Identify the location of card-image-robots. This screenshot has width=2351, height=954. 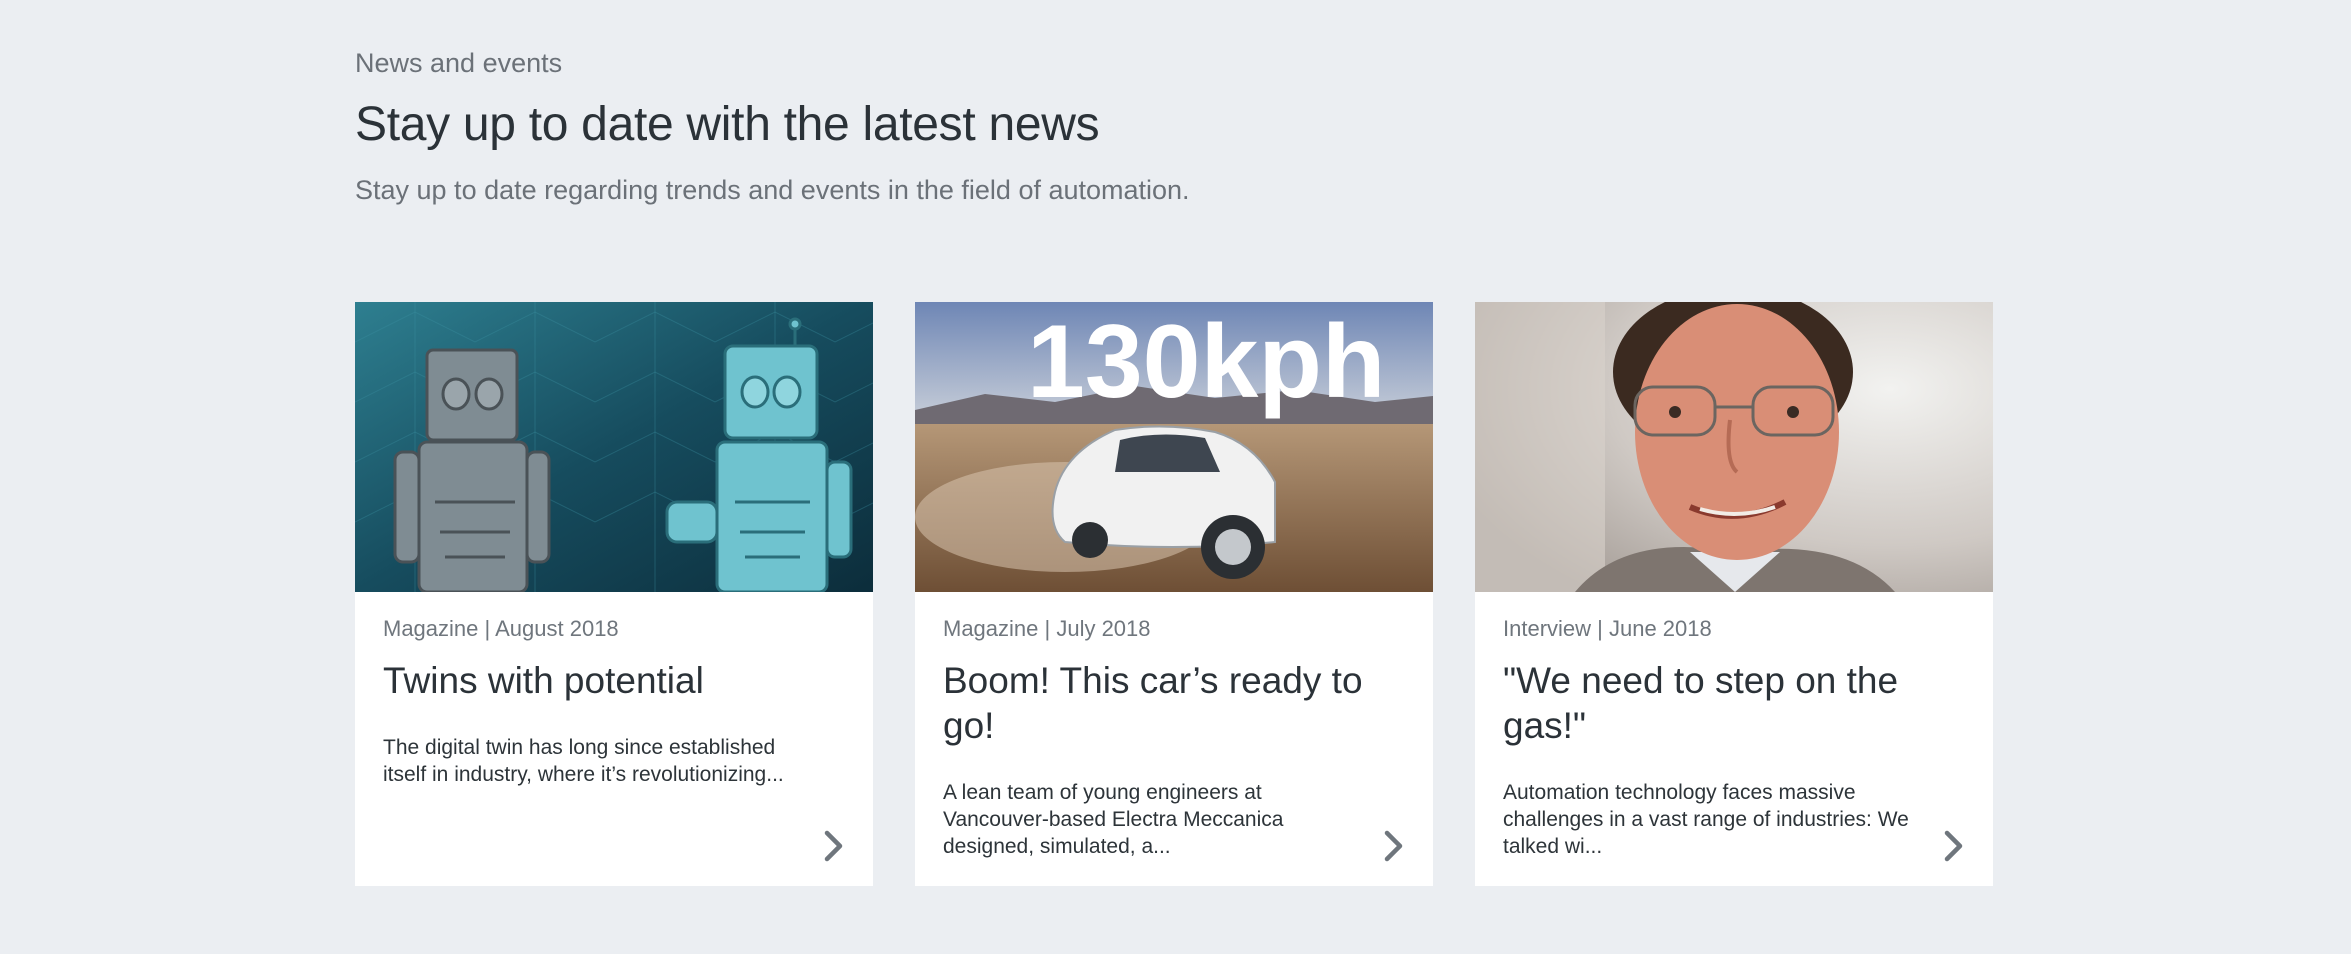
(614, 447).